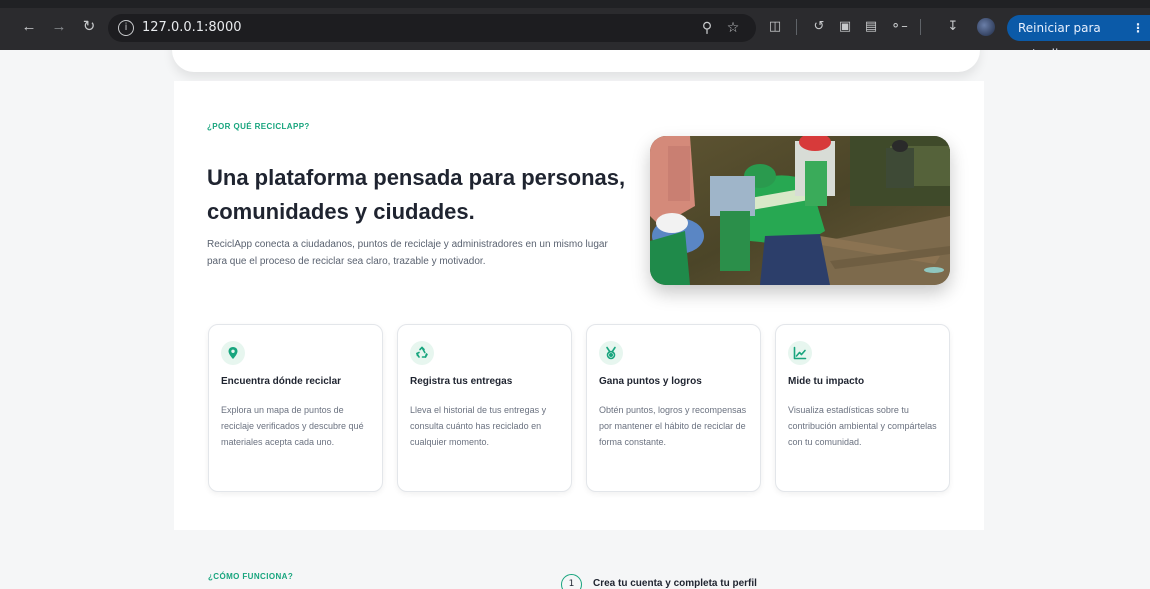 This screenshot has width=1150, height=589. Describe the element at coordinates (1078, 38) in the screenshot. I see `update-button: Reiniciar para actualizar ⋮` at that location.